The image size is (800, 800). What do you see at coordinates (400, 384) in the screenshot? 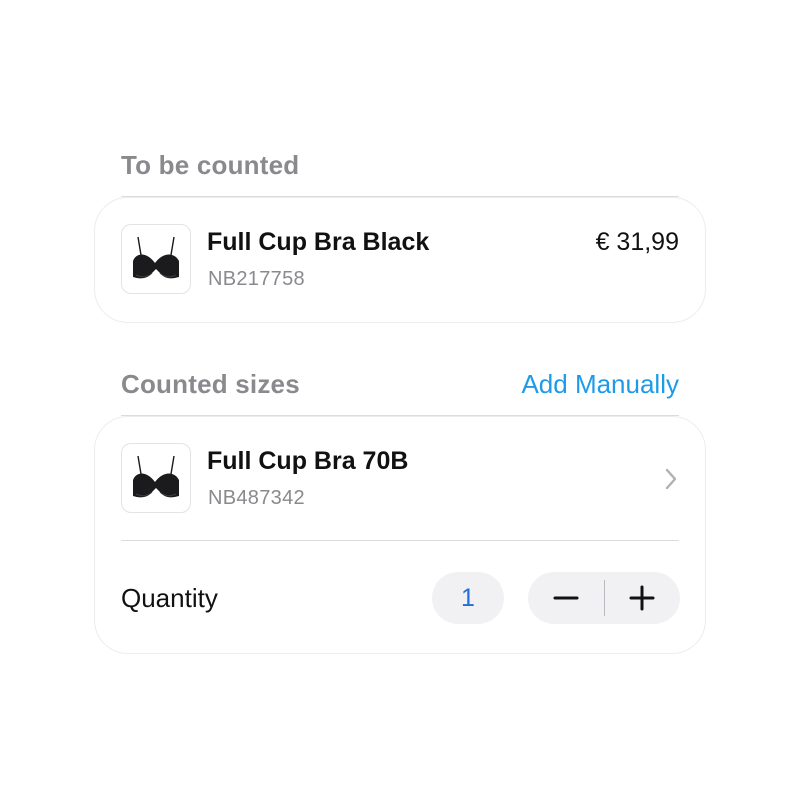
I see `counted-sizes-header: Counted sizes Add Manually` at bounding box center [400, 384].